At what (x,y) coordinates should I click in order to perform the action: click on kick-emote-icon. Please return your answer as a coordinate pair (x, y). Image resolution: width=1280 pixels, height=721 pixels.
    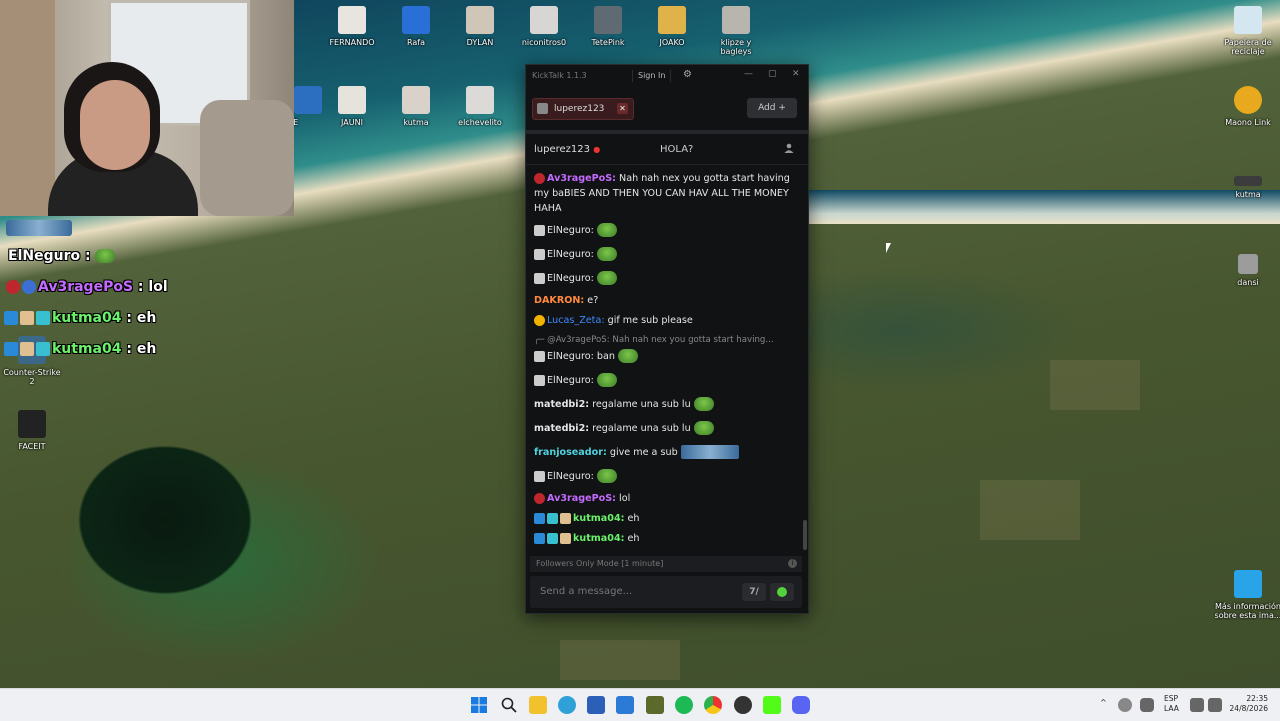
    Looking at the image, I should click on (782, 592).